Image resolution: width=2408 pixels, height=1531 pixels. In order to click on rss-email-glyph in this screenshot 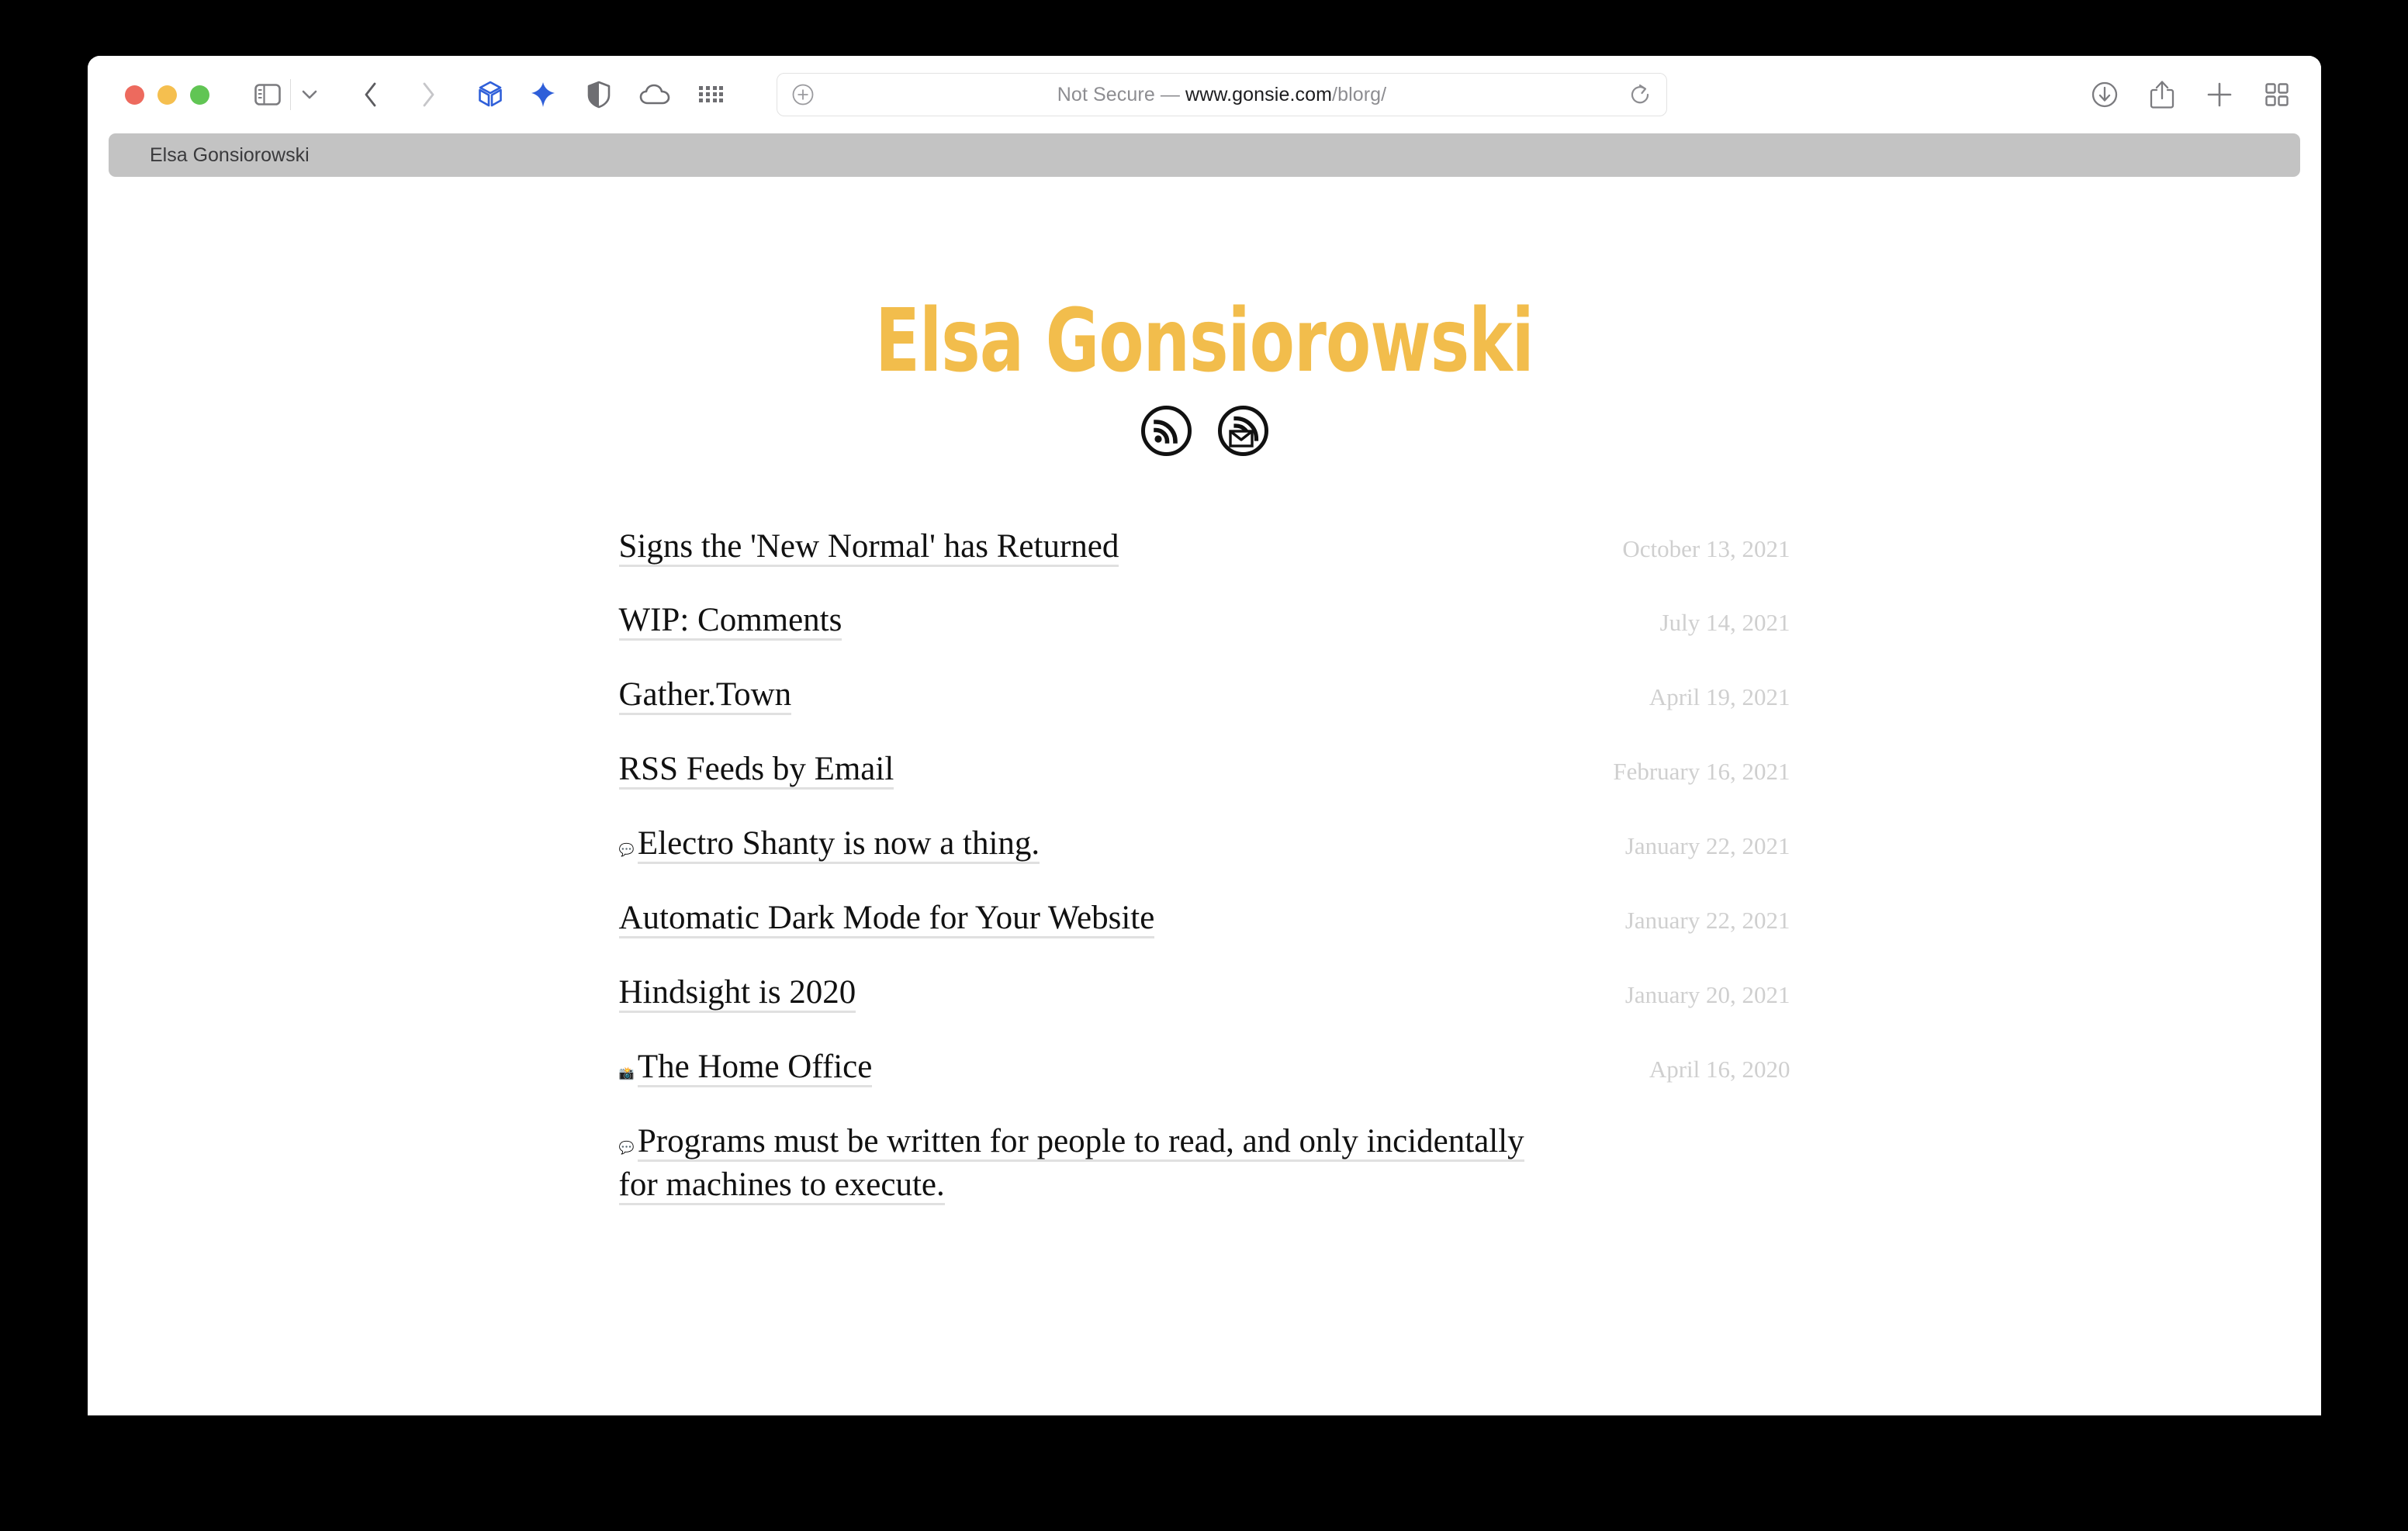, I will do `click(1242, 430)`.